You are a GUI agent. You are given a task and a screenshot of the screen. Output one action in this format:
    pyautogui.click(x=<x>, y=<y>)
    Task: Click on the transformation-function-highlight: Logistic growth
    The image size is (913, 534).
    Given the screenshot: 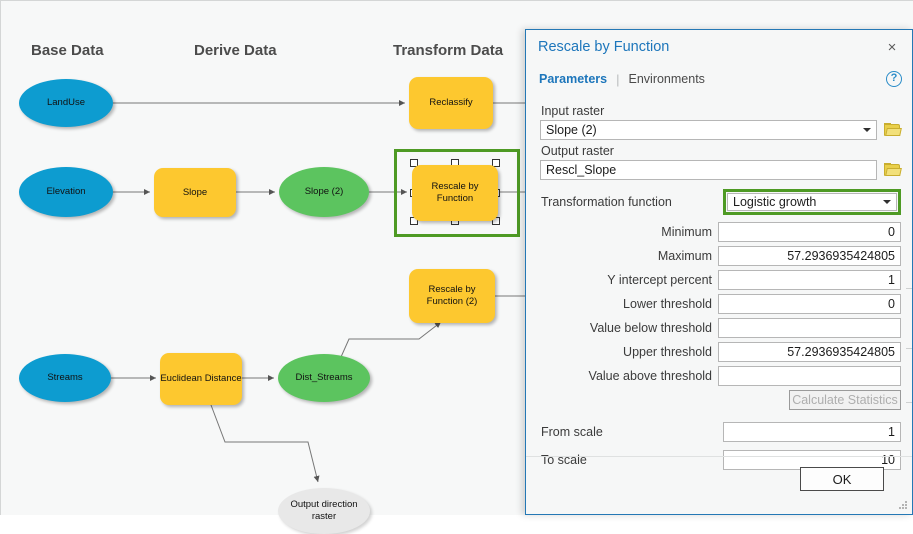 What is the action you would take?
    pyautogui.click(x=812, y=202)
    